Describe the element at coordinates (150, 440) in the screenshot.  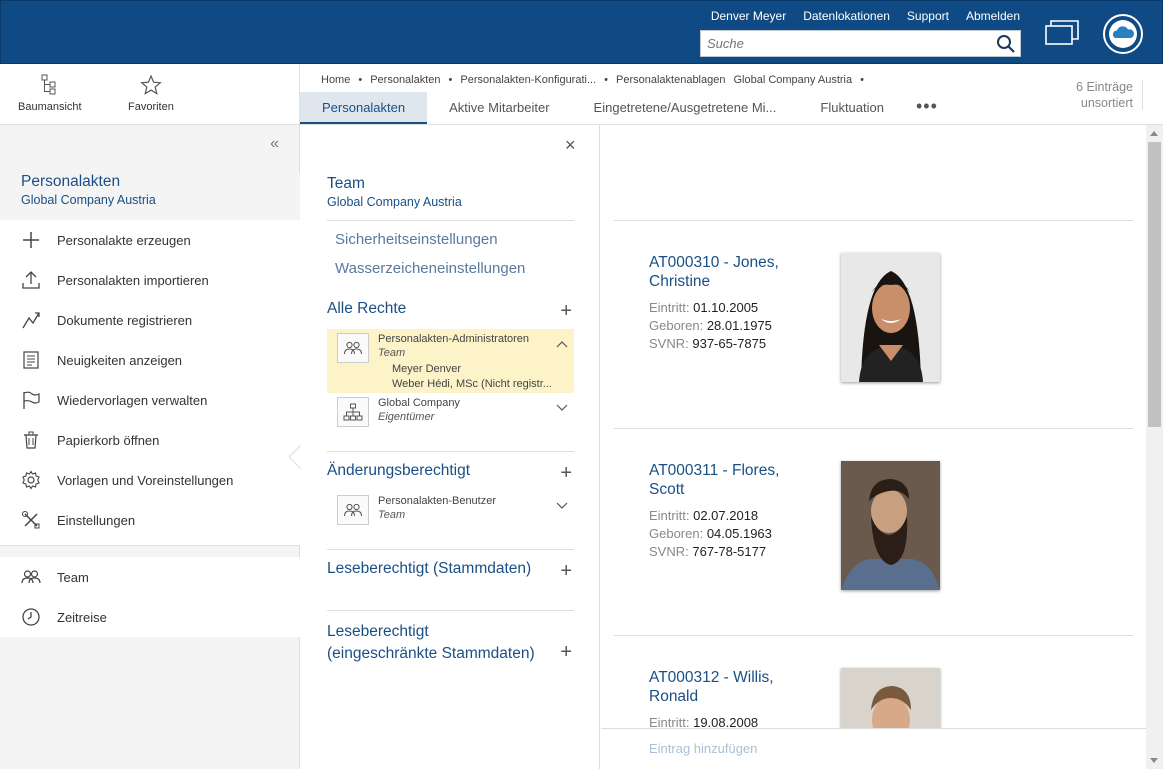
I see `nav-item-trash: Papierkorb öffnen` at that location.